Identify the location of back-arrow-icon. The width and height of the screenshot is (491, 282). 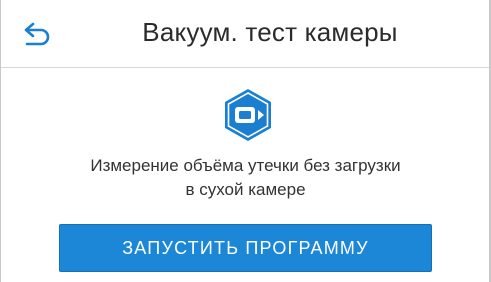
(37, 34).